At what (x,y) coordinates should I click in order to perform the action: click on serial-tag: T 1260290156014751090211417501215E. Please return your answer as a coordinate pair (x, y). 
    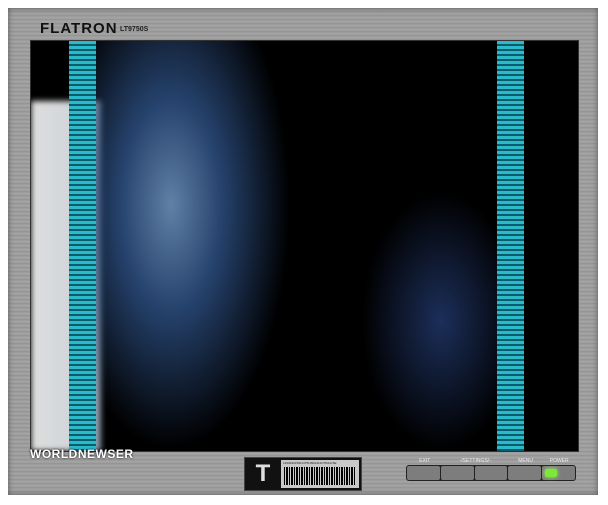
    Looking at the image, I should click on (303, 474).